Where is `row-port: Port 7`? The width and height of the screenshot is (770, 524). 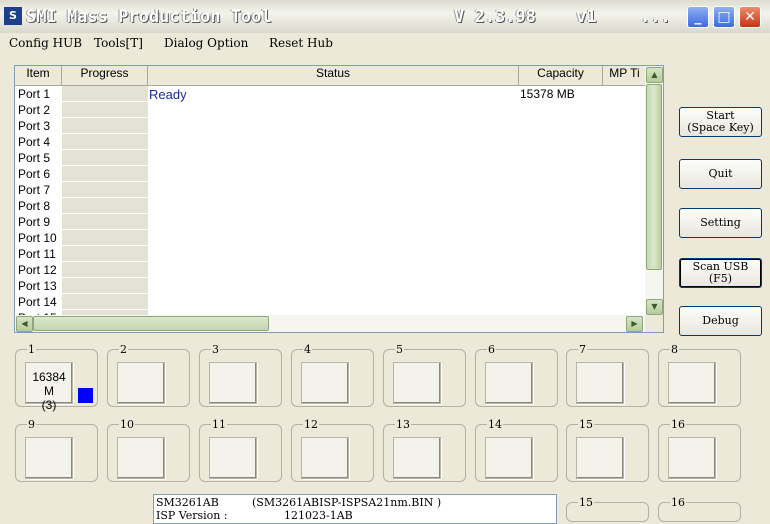 row-port: Port 7 is located at coordinates (34, 190).